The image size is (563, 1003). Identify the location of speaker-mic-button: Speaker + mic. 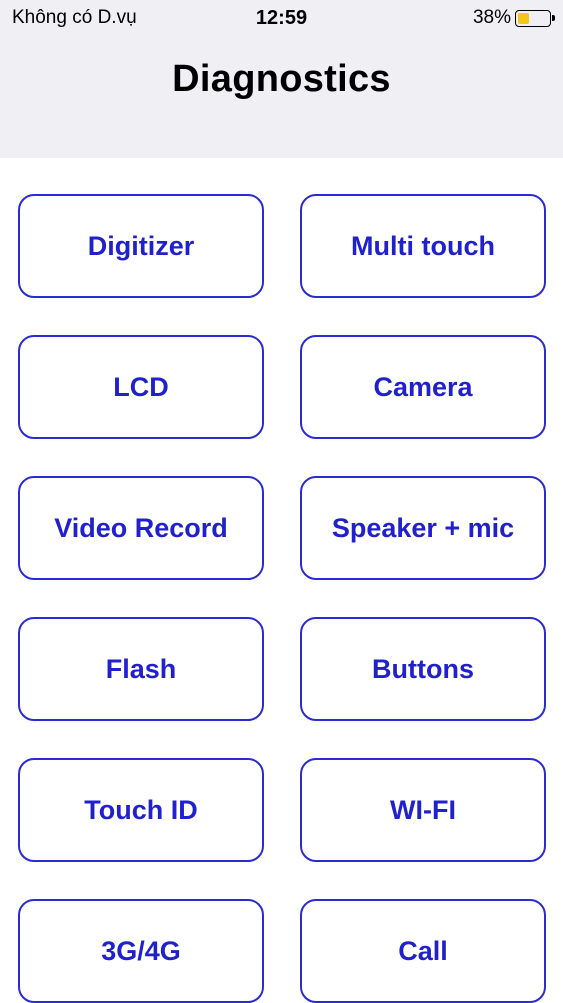
(423, 528).